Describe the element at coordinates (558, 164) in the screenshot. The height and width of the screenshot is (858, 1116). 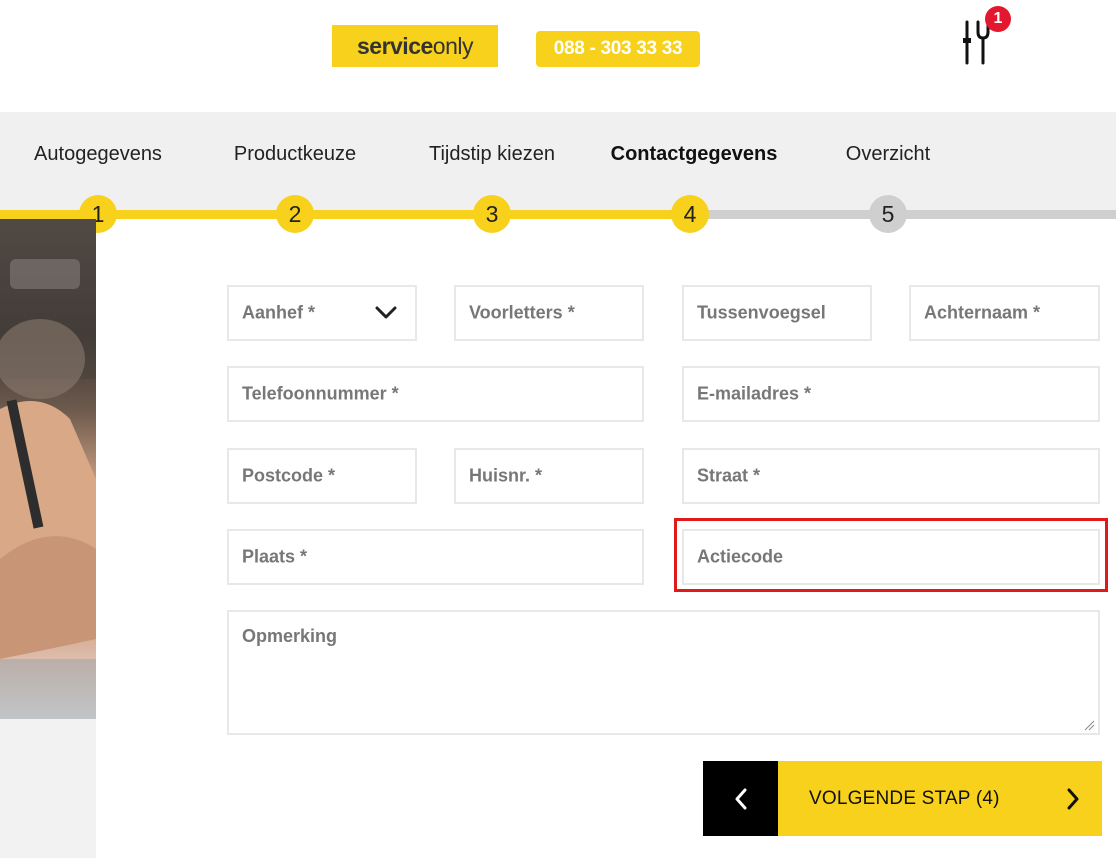
I see `progress-steps` at that location.